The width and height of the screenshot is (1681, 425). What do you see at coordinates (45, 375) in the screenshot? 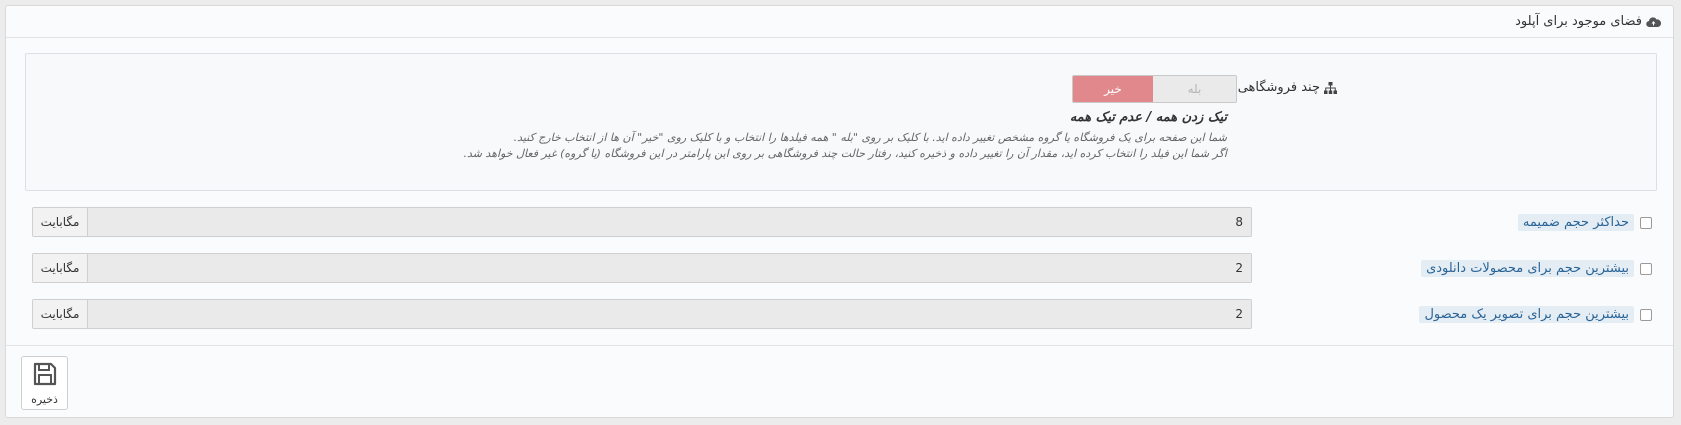
I see `save-icon` at bounding box center [45, 375].